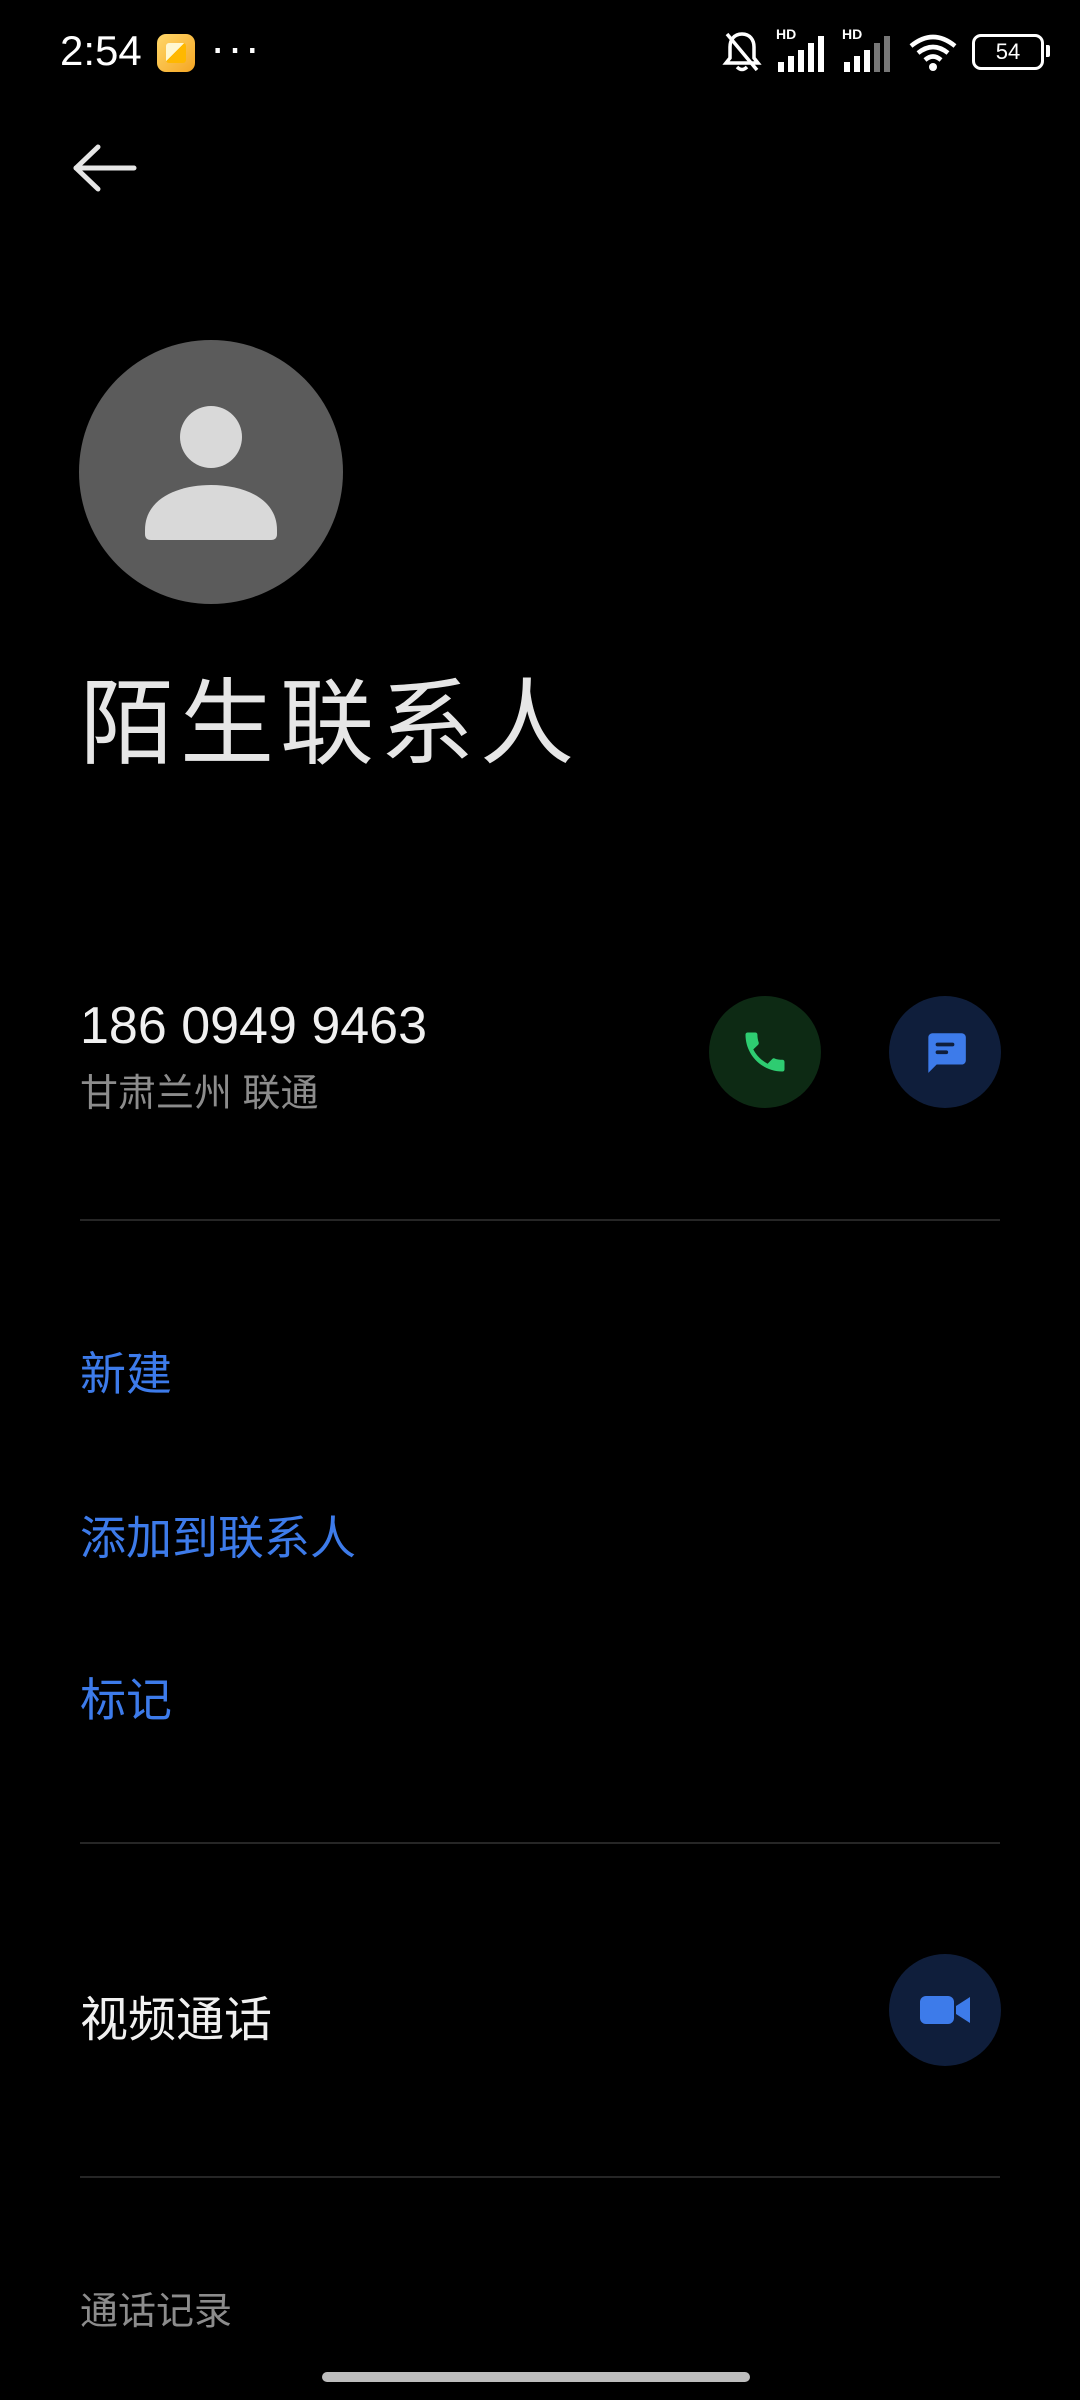 The height and width of the screenshot is (2400, 1080). What do you see at coordinates (199, 1094) in the screenshot?
I see `phone-location: 甘肃兰州 联通` at bounding box center [199, 1094].